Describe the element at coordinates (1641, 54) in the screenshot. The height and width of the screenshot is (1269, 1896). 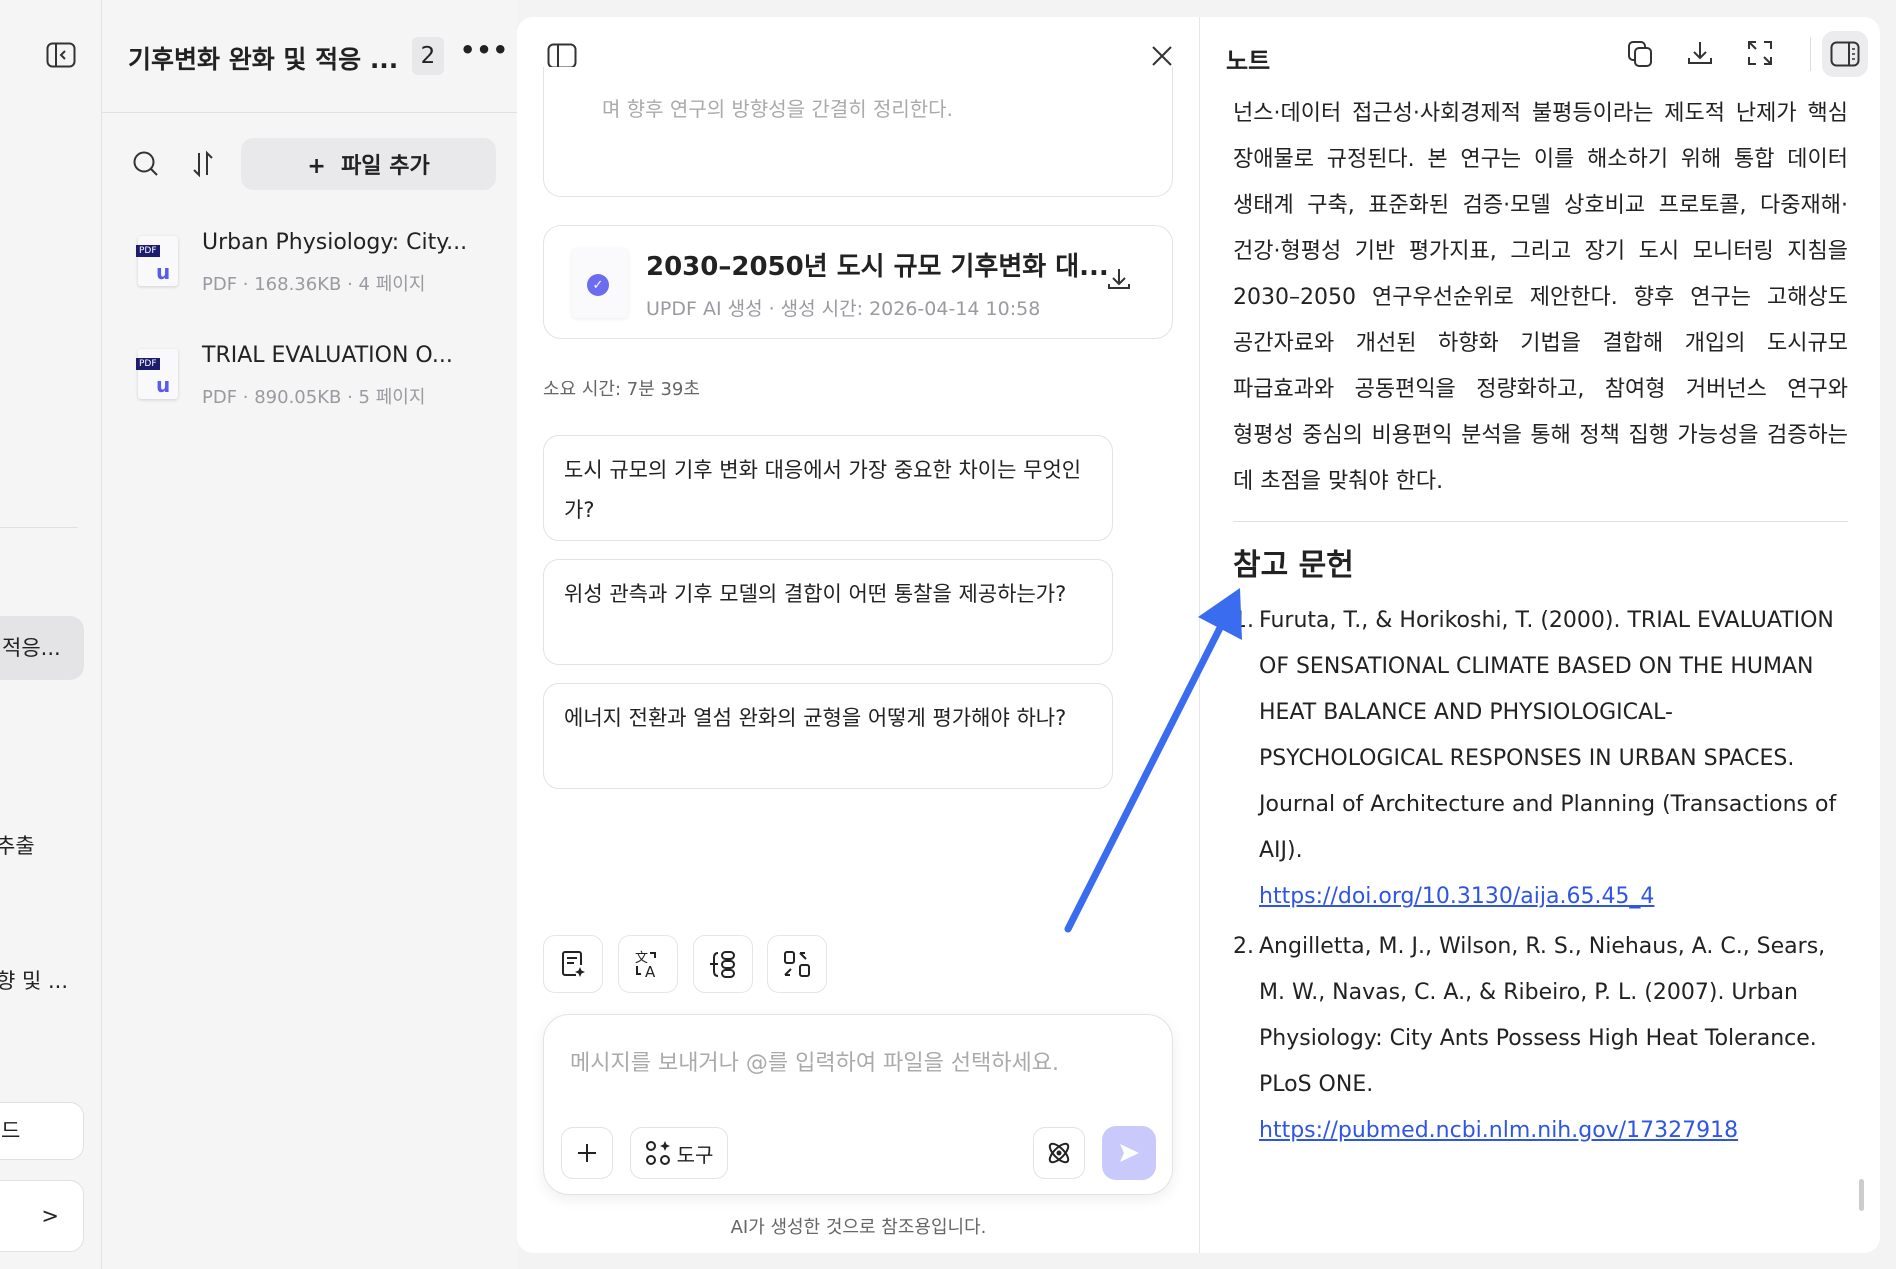
I see `copy-icon` at that location.